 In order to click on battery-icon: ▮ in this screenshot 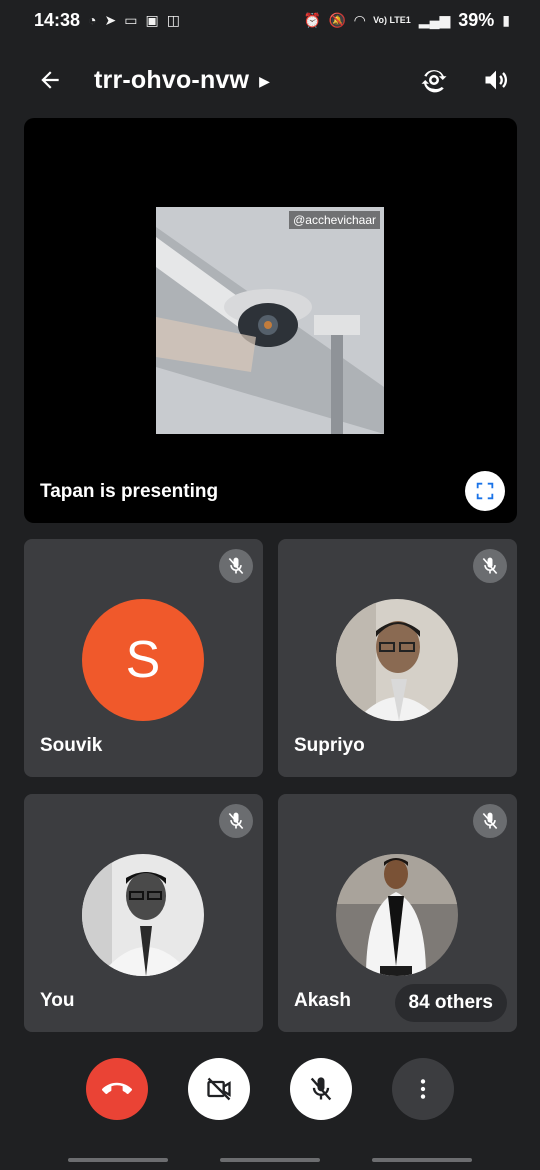, I will do `click(506, 19)`.